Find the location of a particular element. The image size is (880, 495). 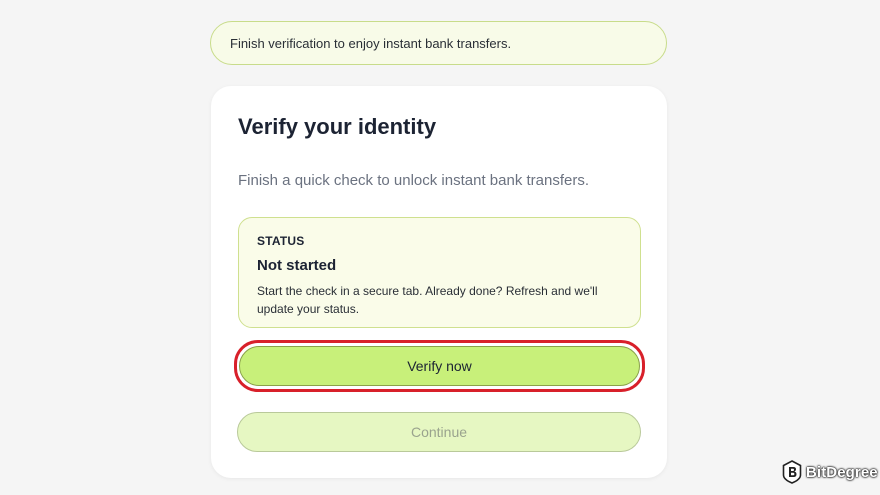

watermark: BitDegree is located at coordinates (830, 472).